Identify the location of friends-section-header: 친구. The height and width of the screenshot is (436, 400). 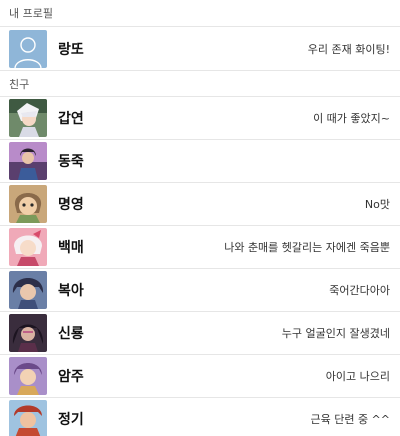
(200, 83).